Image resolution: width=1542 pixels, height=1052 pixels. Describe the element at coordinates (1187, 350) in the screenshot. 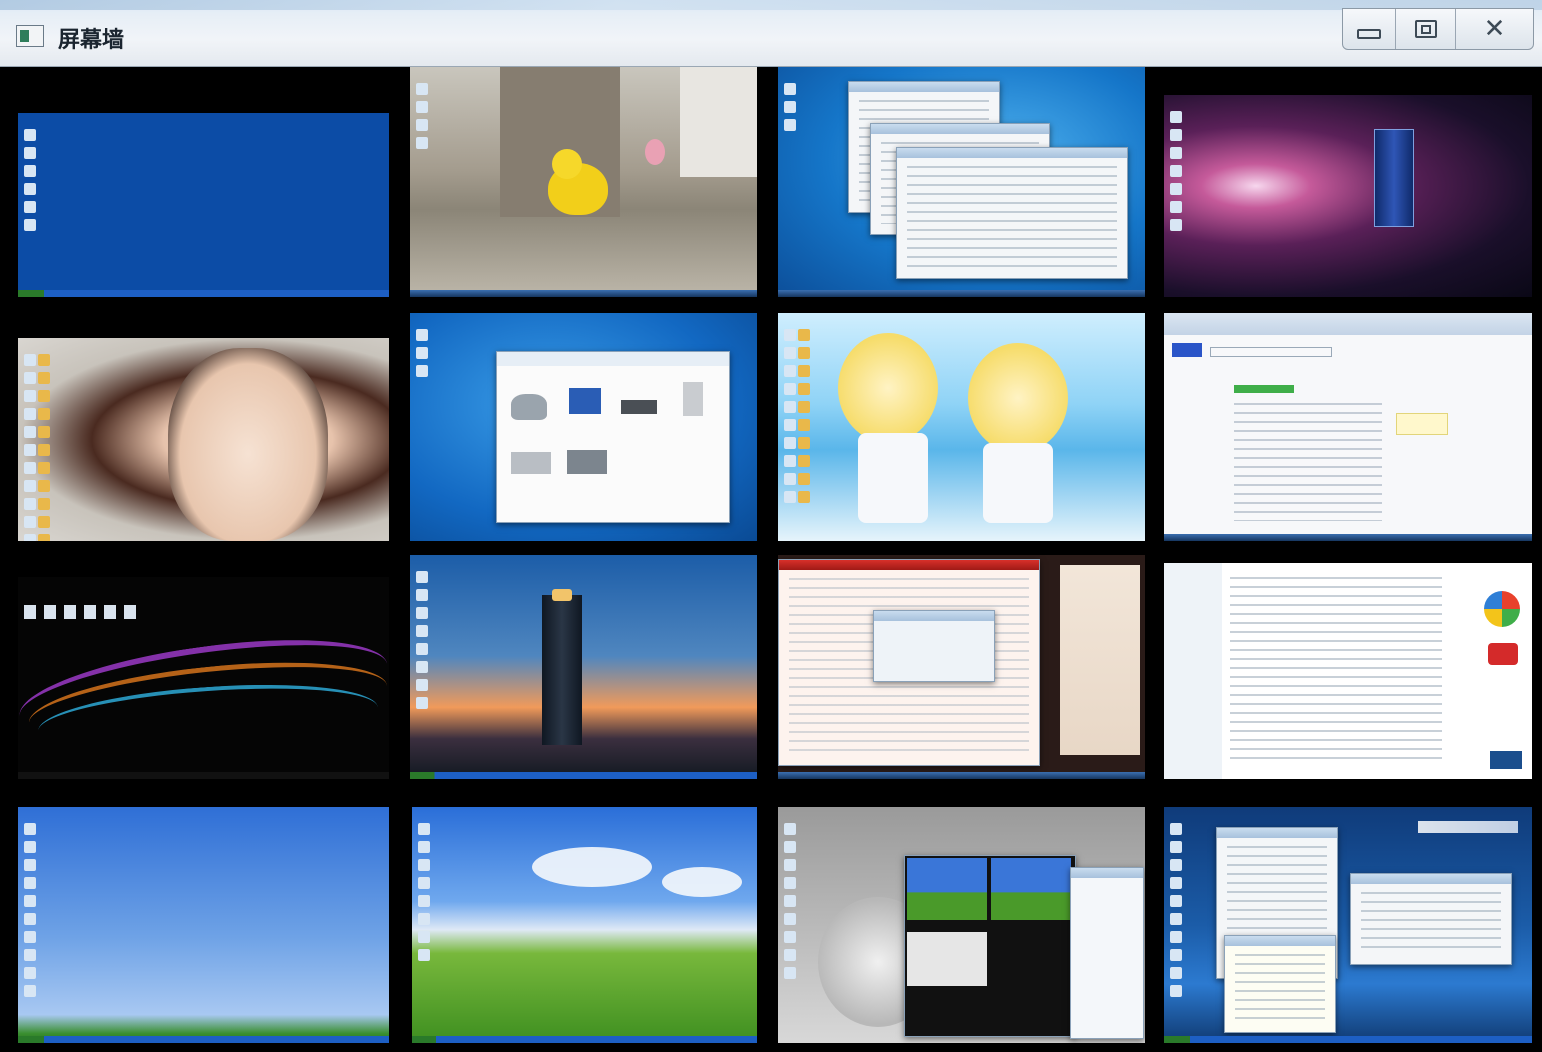

I see `page-header` at that location.